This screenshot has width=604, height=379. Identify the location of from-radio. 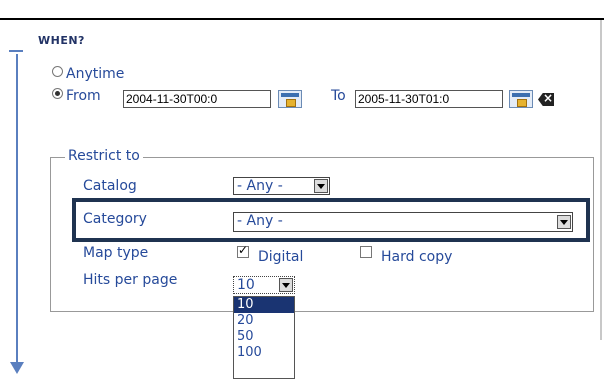
(57, 93).